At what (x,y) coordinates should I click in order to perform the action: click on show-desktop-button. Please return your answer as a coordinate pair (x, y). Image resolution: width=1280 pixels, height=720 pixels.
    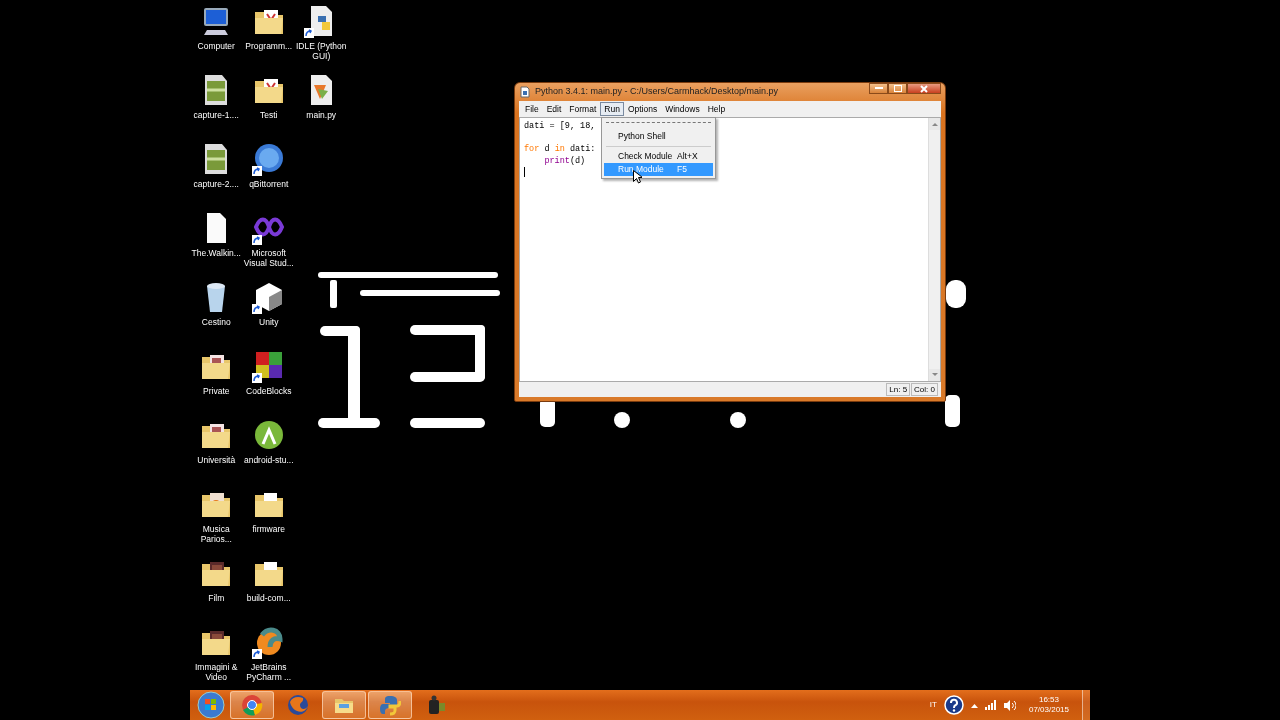
    Looking at the image, I should click on (1086, 705).